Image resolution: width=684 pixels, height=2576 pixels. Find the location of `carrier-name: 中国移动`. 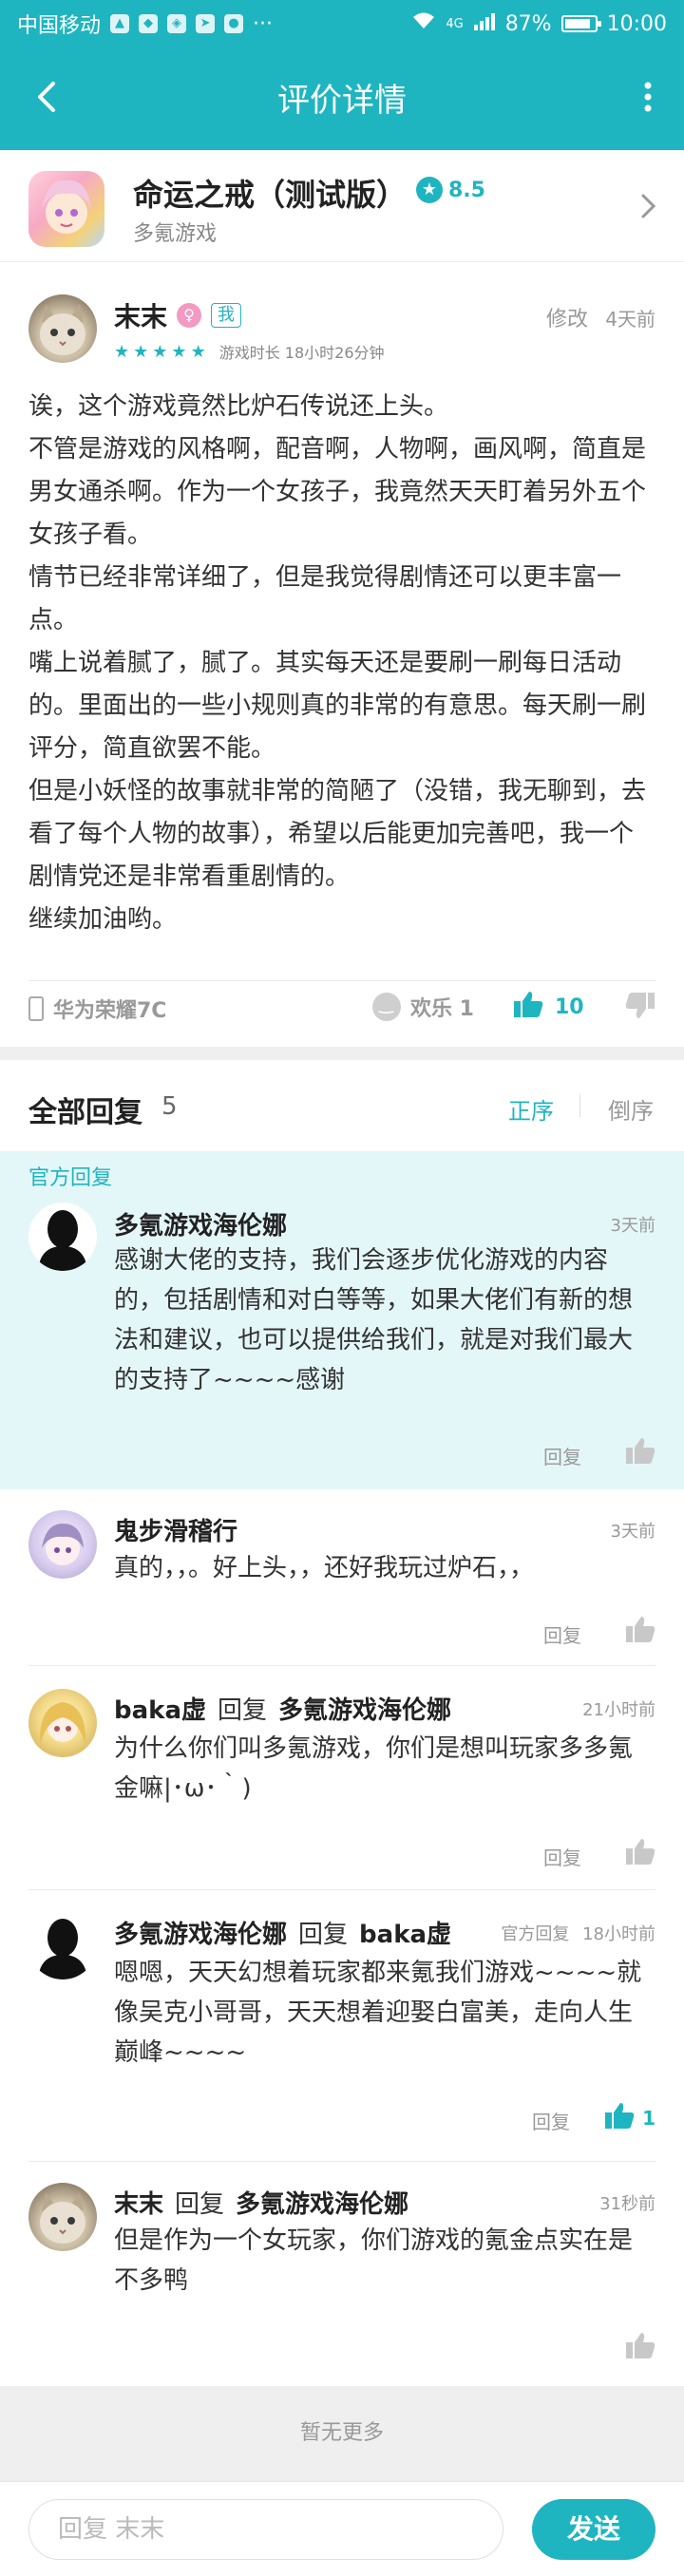

carrier-name: 中国移动 is located at coordinates (59, 26).